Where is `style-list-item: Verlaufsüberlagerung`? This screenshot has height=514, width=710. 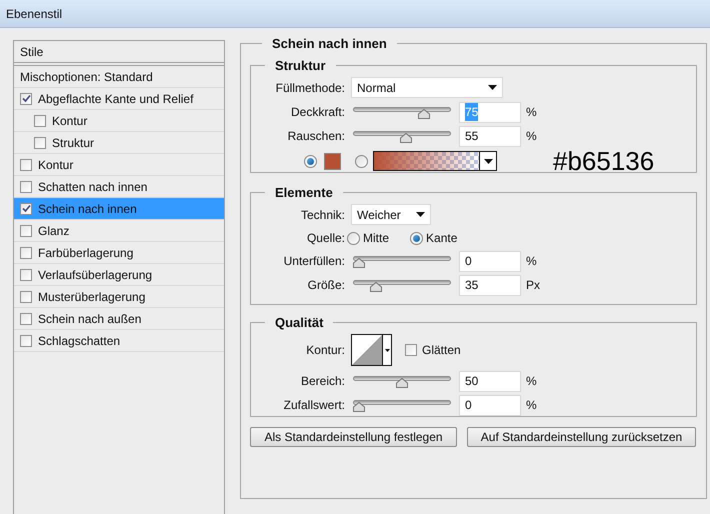 style-list-item: Verlaufsüberlagerung is located at coordinates (119, 275).